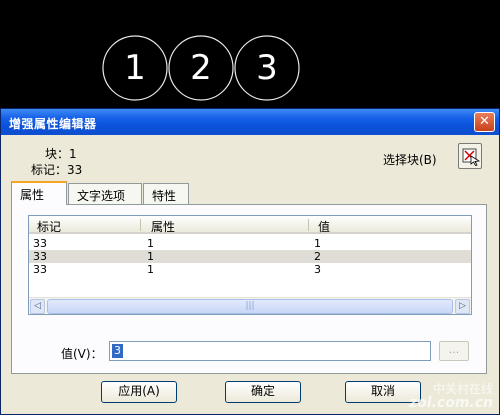  What do you see at coordinates (250, 269) in the screenshot?
I see `table-row: 33 1 3` at bounding box center [250, 269].